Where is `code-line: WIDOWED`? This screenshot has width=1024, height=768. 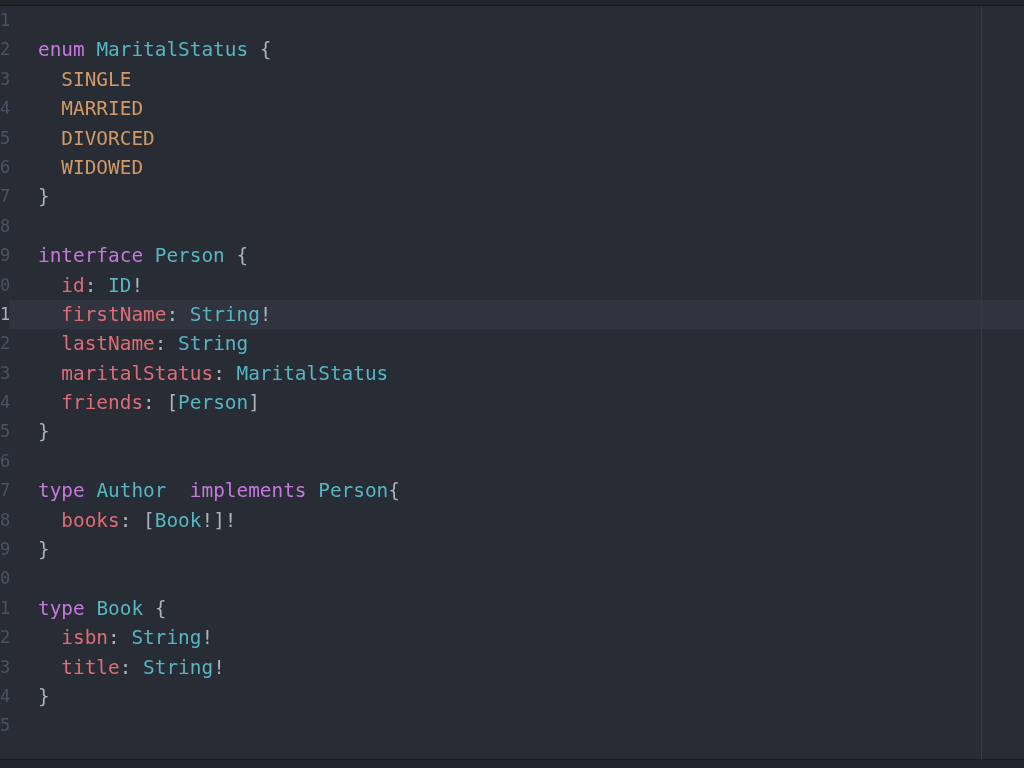
code-line: WIDOWED is located at coordinates (102, 167).